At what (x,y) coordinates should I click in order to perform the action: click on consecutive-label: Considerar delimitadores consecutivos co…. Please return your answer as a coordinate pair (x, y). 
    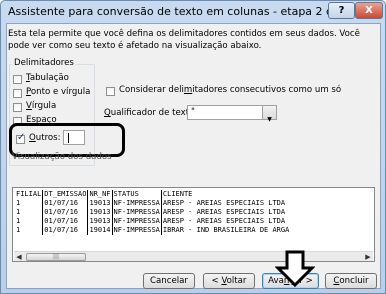
    Looking at the image, I should click on (230, 90).